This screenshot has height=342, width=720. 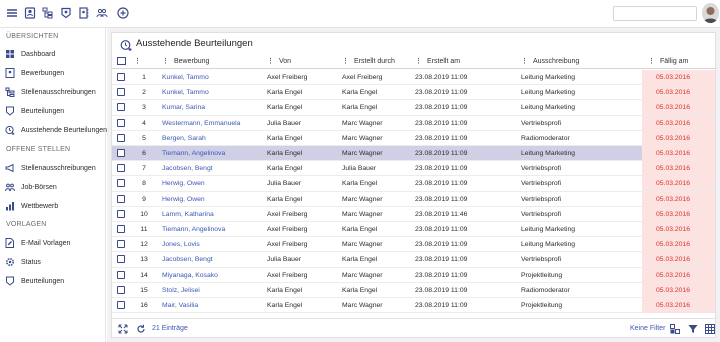 I want to click on refresh-icon, so click(x=141, y=330).